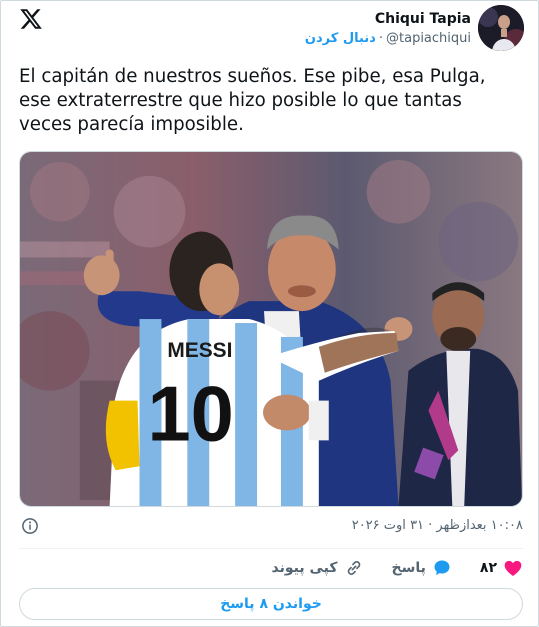 Image resolution: width=539 pixels, height=627 pixels. What do you see at coordinates (388, 19) in the screenshot?
I see `author-name: Chiqui Tapia` at bounding box center [388, 19].